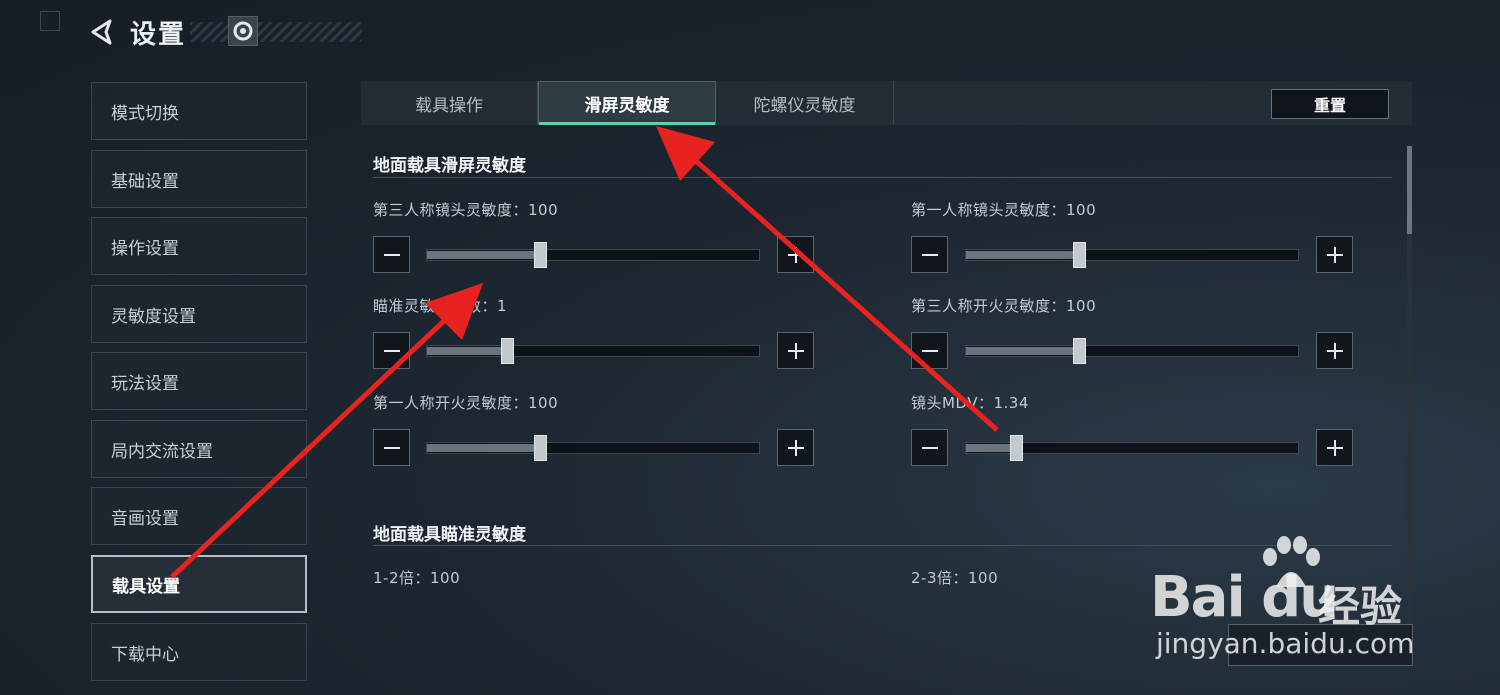 Image resolution: width=1500 pixels, height=695 pixels. Describe the element at coordinates (1360, 606) in the screenshot. I see `watermark-suffix: 经验` at that location.